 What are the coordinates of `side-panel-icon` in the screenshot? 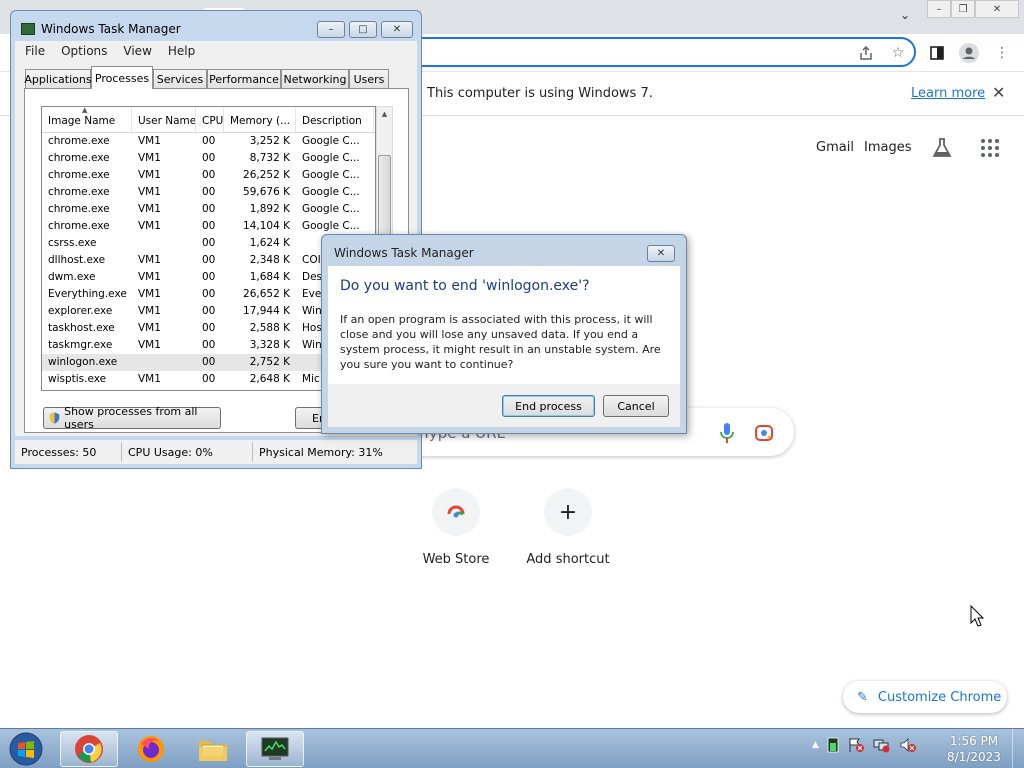 It's located at (937, 53).